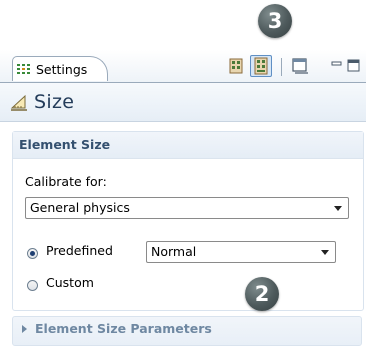 The width and height of the screenshot is (366, 346). What do you see at coordinates (281, 67) in the screenshot?
I see `toolbar-separator` at bounding box center [281, 67].